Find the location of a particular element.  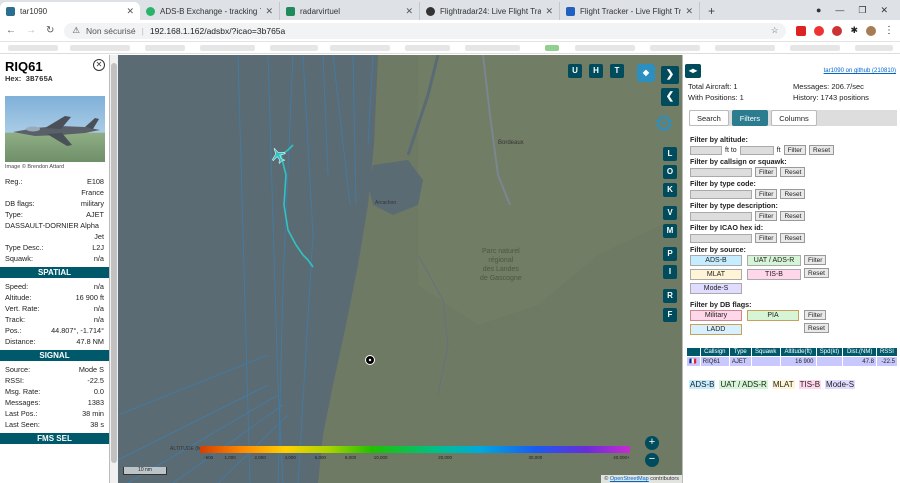

map-button-o: O is located at coordinates (670, 172).